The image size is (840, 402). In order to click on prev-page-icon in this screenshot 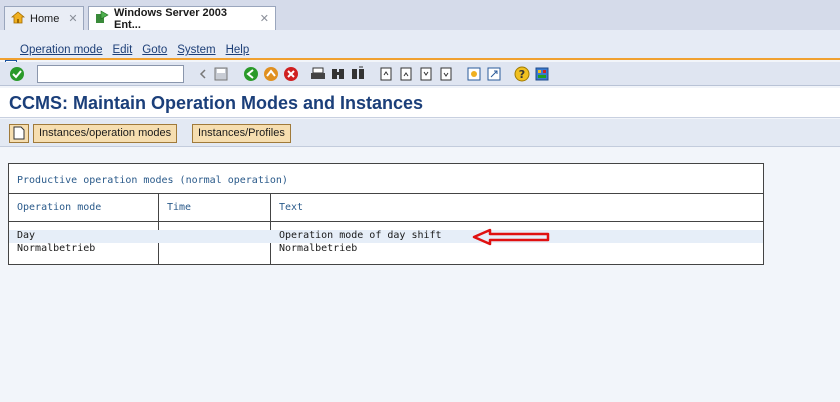, I will do `click(406, 74)`.